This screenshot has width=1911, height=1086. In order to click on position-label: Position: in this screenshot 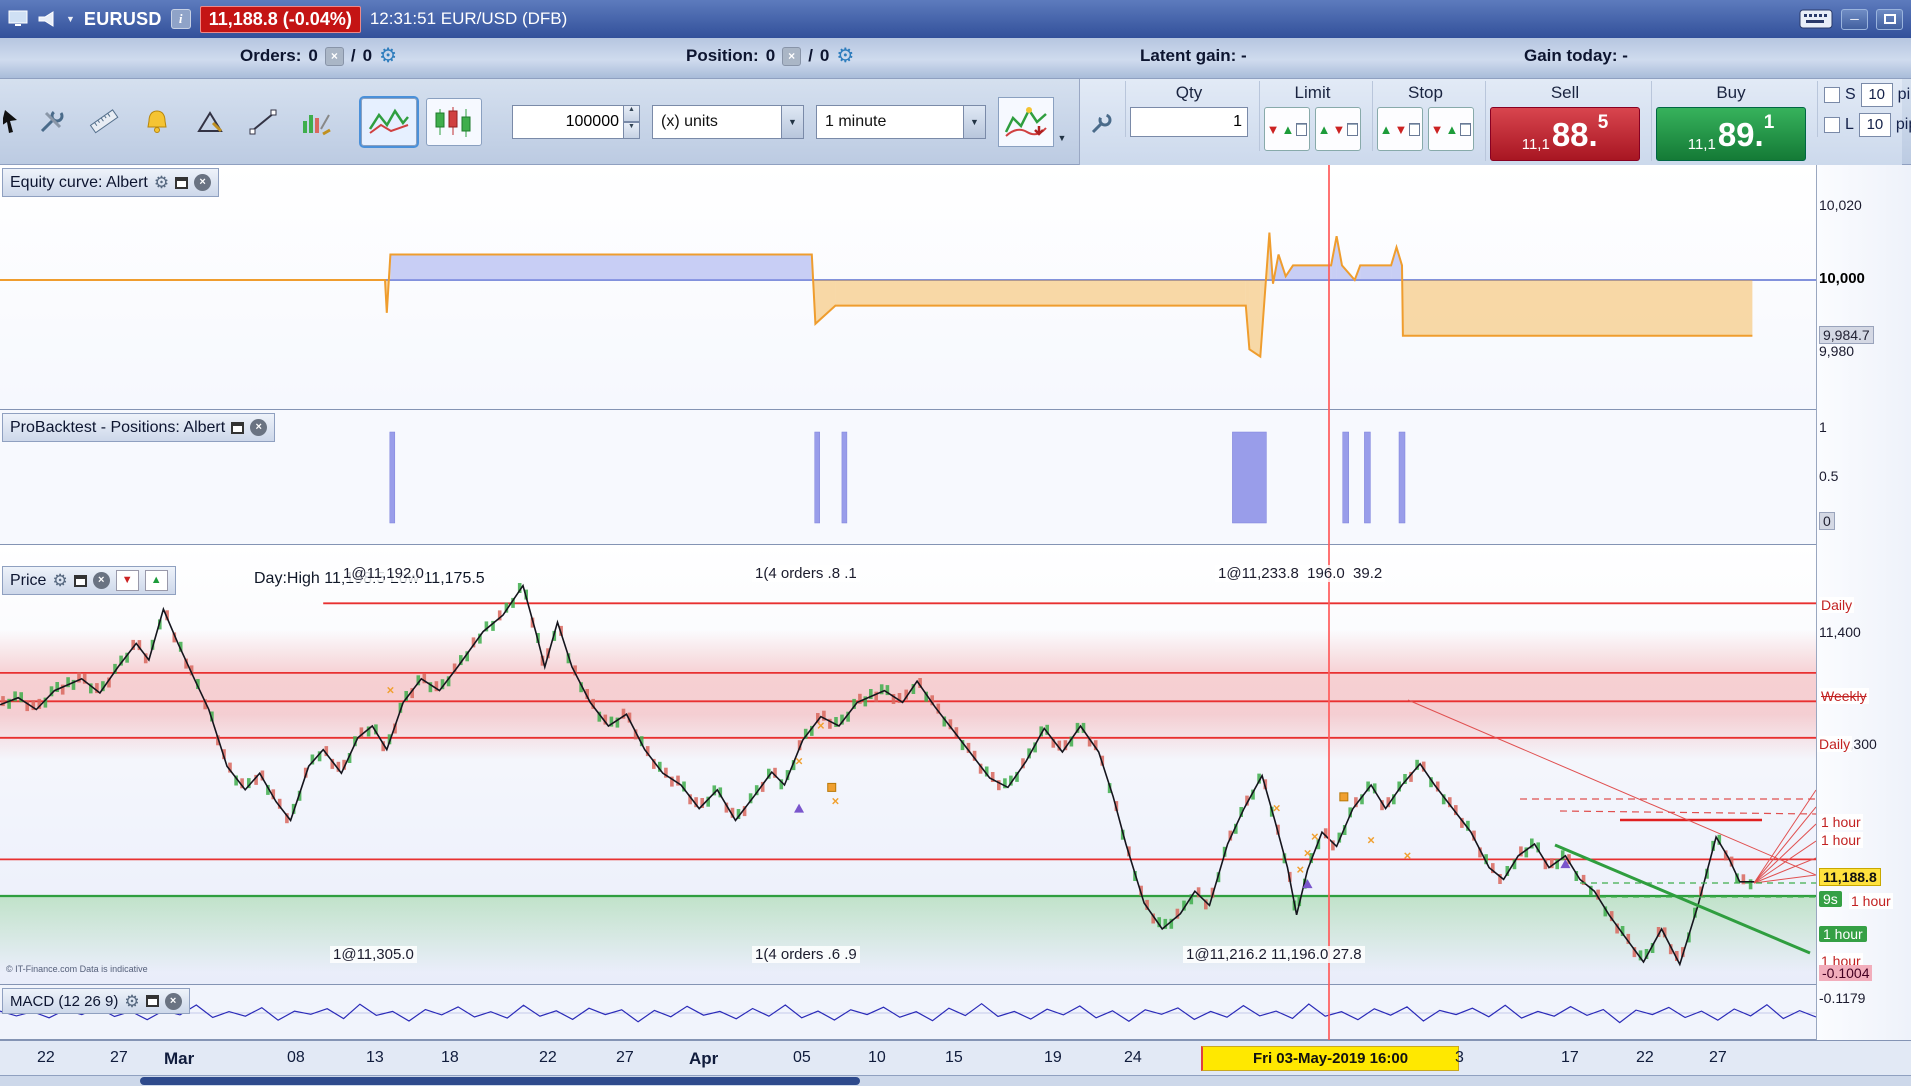, I will do `click(722, 55)`.